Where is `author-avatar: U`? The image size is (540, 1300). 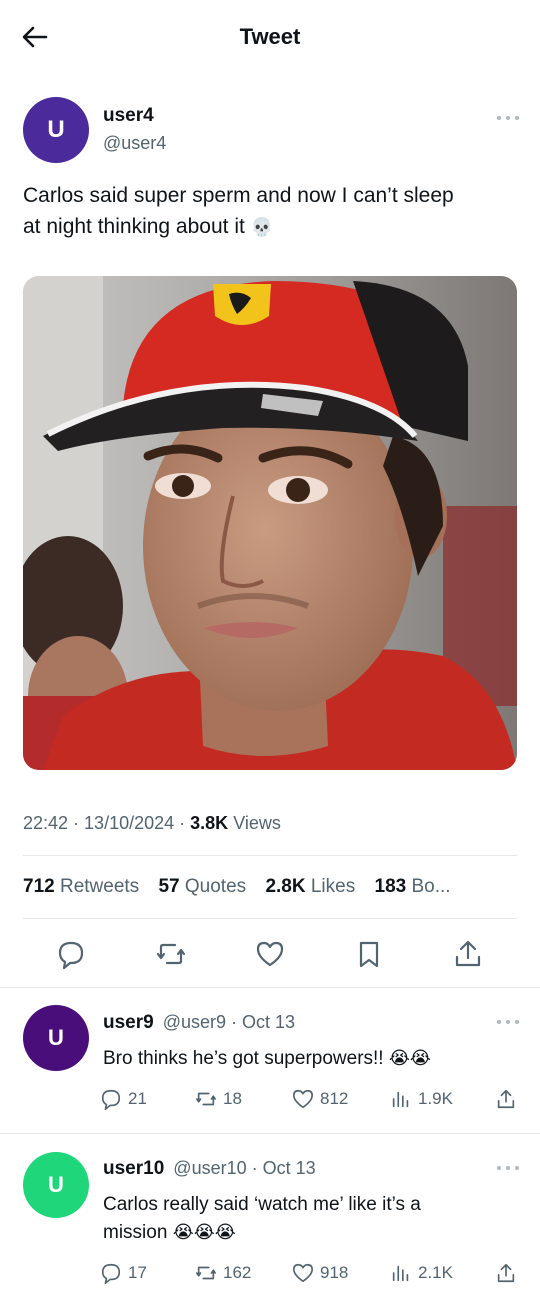
author-avatar: U is located at coordinates (56, 130).